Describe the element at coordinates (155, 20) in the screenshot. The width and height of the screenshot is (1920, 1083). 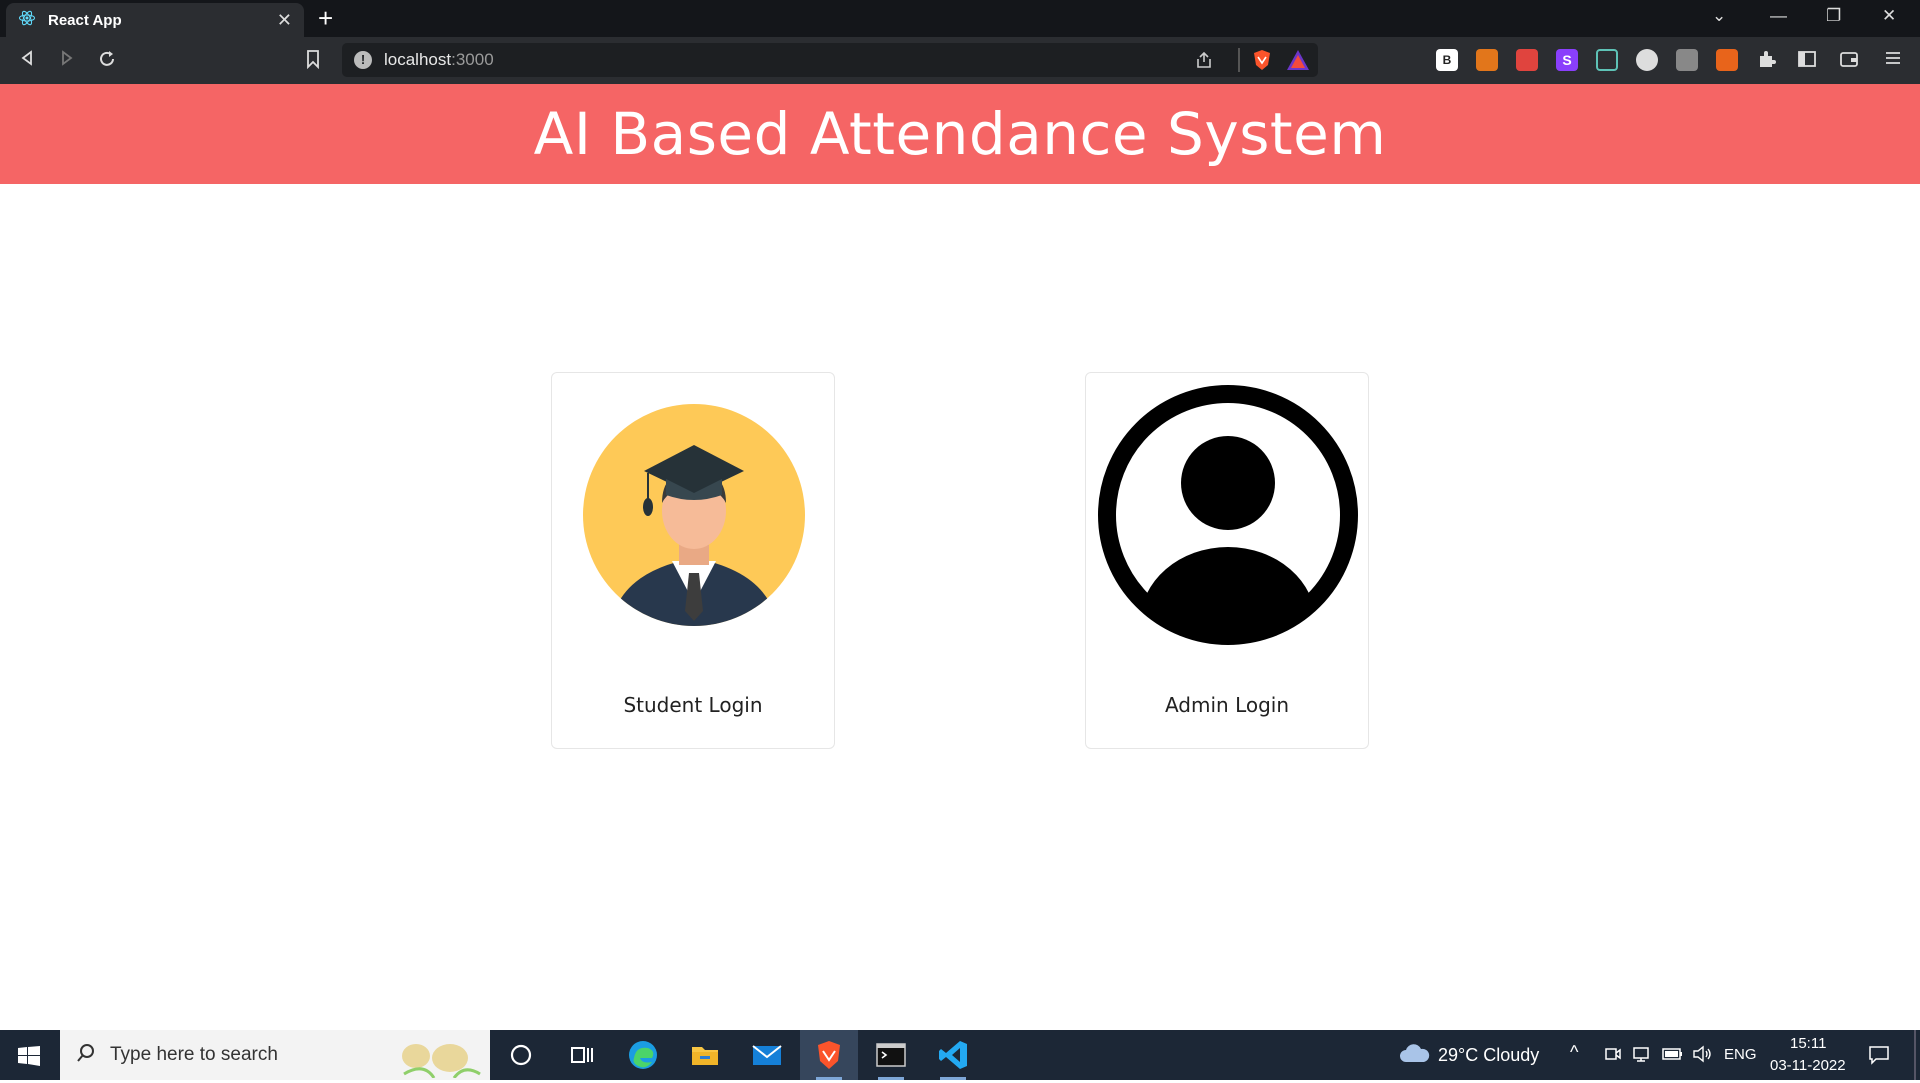
I see `browser-tab: React App ✕` at that location.